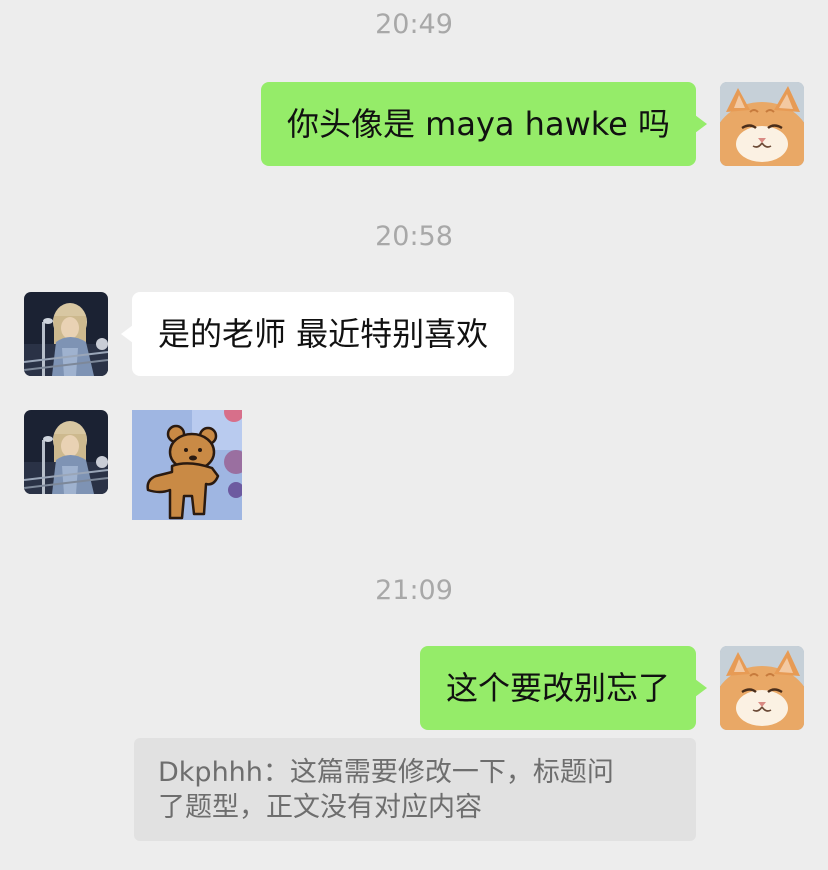 Image resolution: width=828 pixels, height=870 pixels. I want to click on quote-author: Dkphhh, so click(210, 772).